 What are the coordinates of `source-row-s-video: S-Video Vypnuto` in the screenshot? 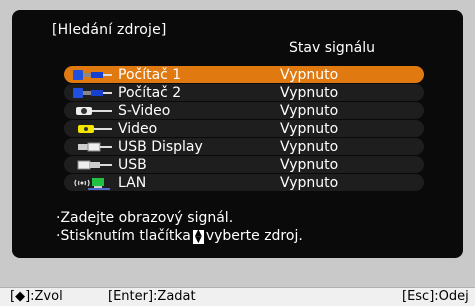 It's located at (244, 110).